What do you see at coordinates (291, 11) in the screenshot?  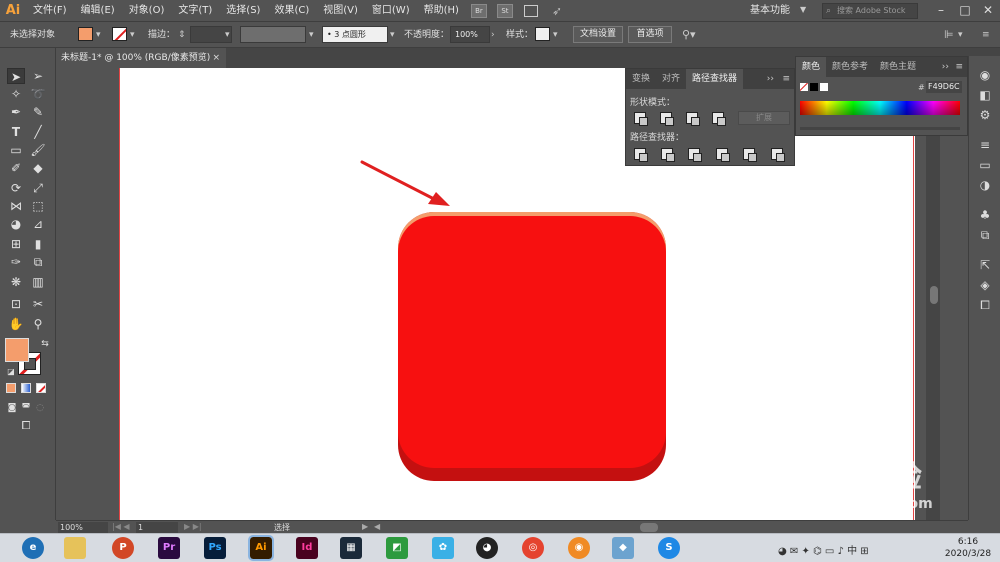 I see `menu-effect: 效果(C)` at bounding box center [291, 11].